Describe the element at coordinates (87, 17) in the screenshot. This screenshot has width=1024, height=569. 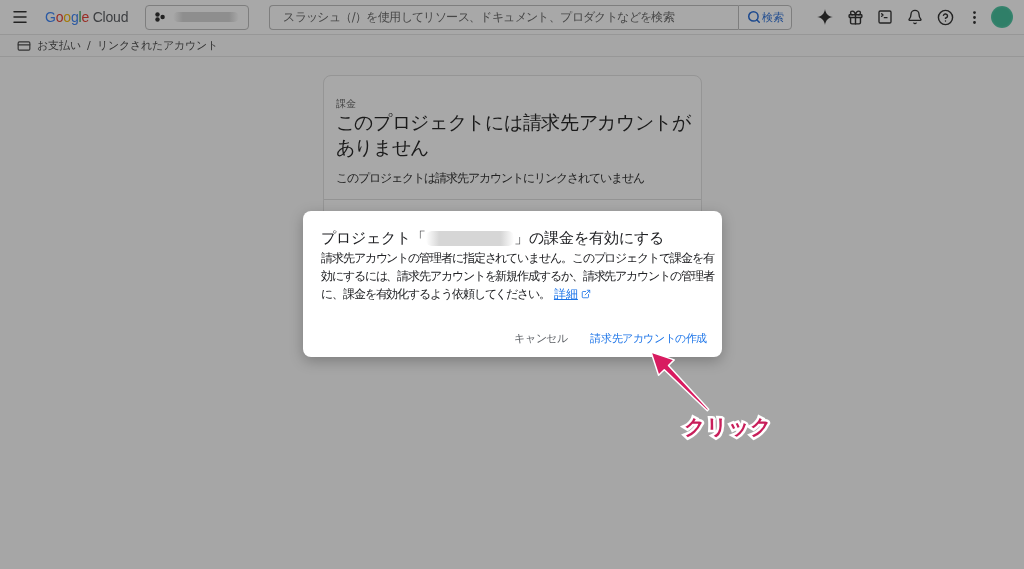
I see `google-cloud-logo: Google Cloud` at that location.